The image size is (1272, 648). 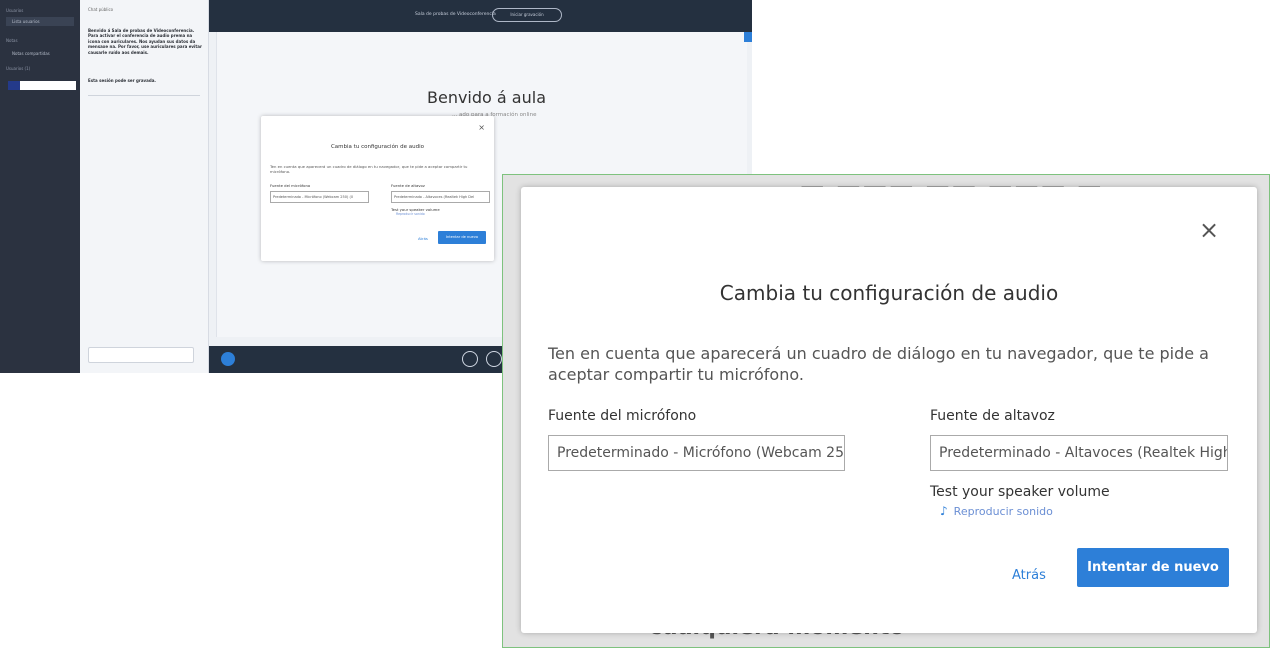 What do you see at coordinates (18, 68) in the screenshot?
I see `section-users: Usuarios (1)` at bounding box center [18, 68].